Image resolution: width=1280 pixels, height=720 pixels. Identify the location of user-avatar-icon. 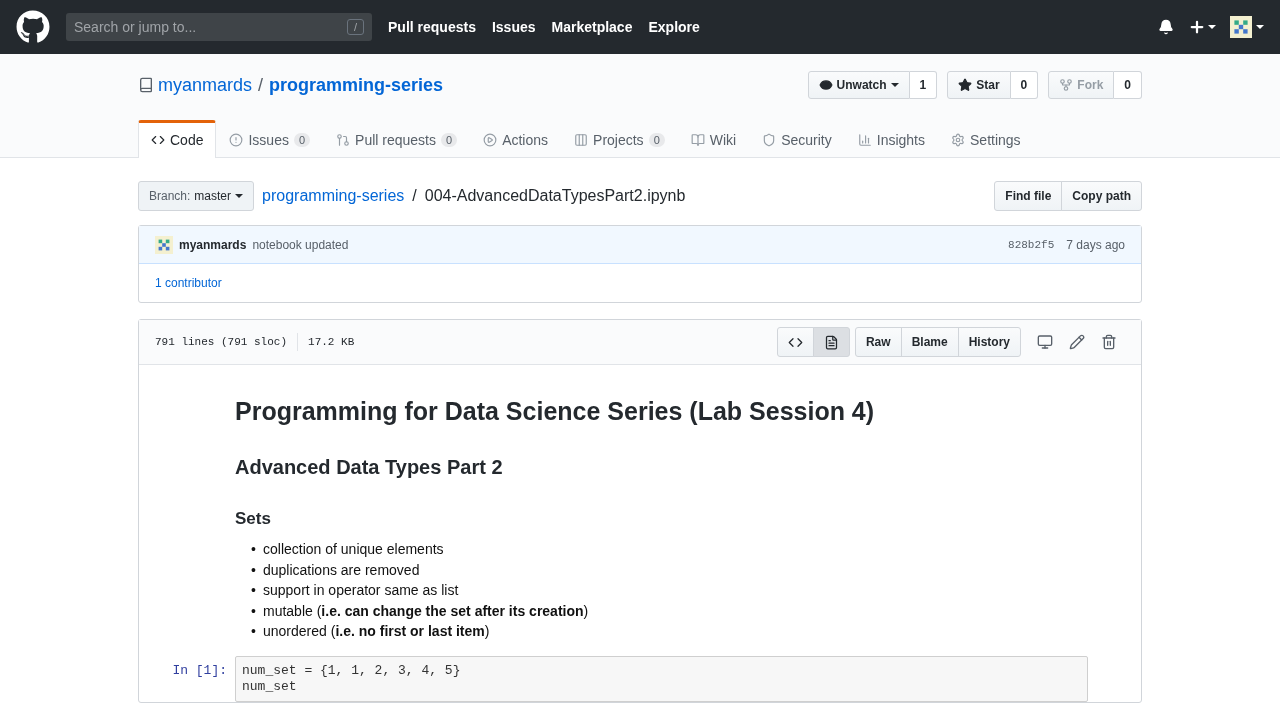
(1241, 27).